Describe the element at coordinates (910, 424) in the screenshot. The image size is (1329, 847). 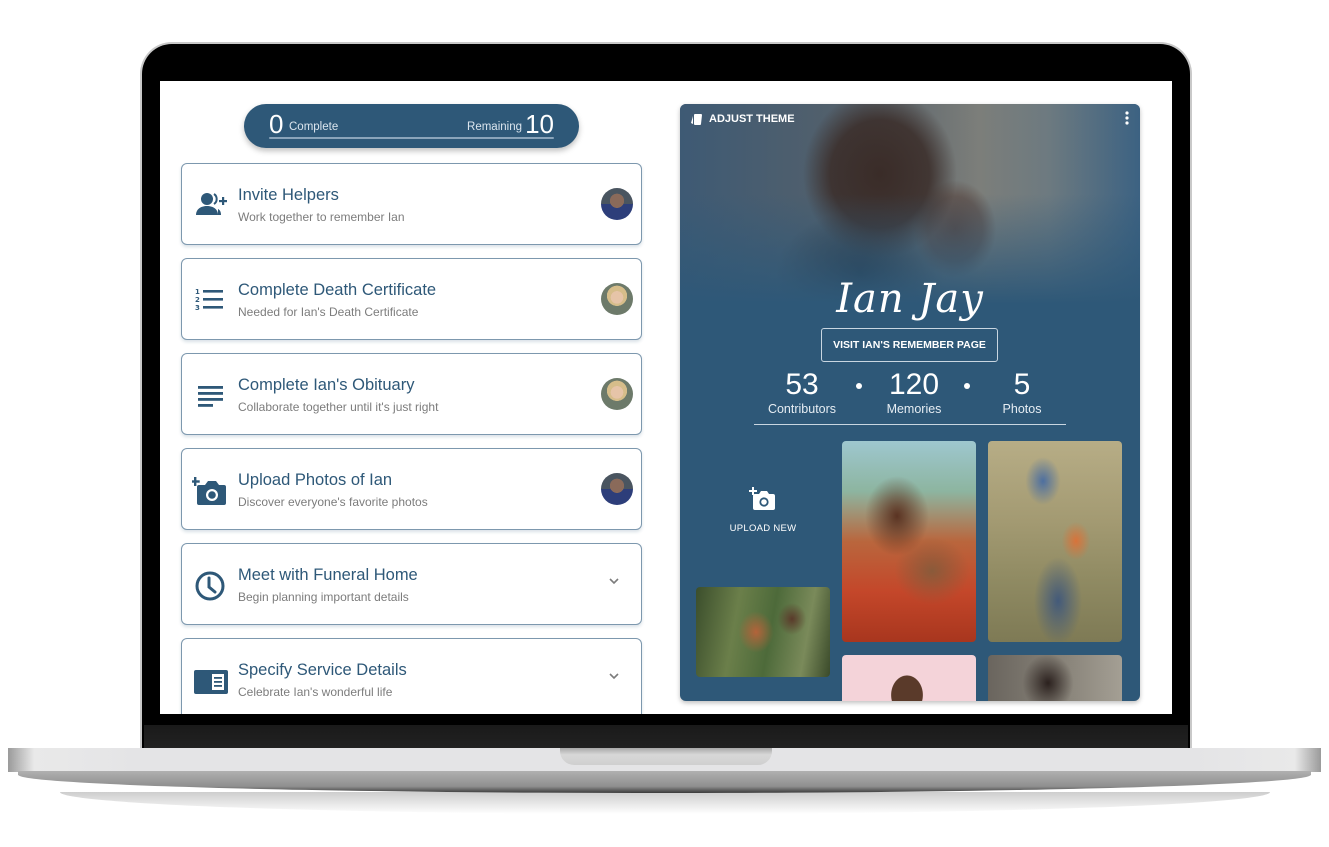
I see `divider` at that location.